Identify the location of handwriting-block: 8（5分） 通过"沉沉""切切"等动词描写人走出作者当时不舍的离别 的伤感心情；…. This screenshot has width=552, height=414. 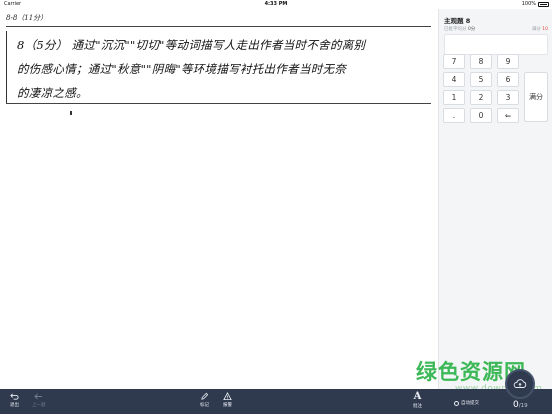
(219, 67).